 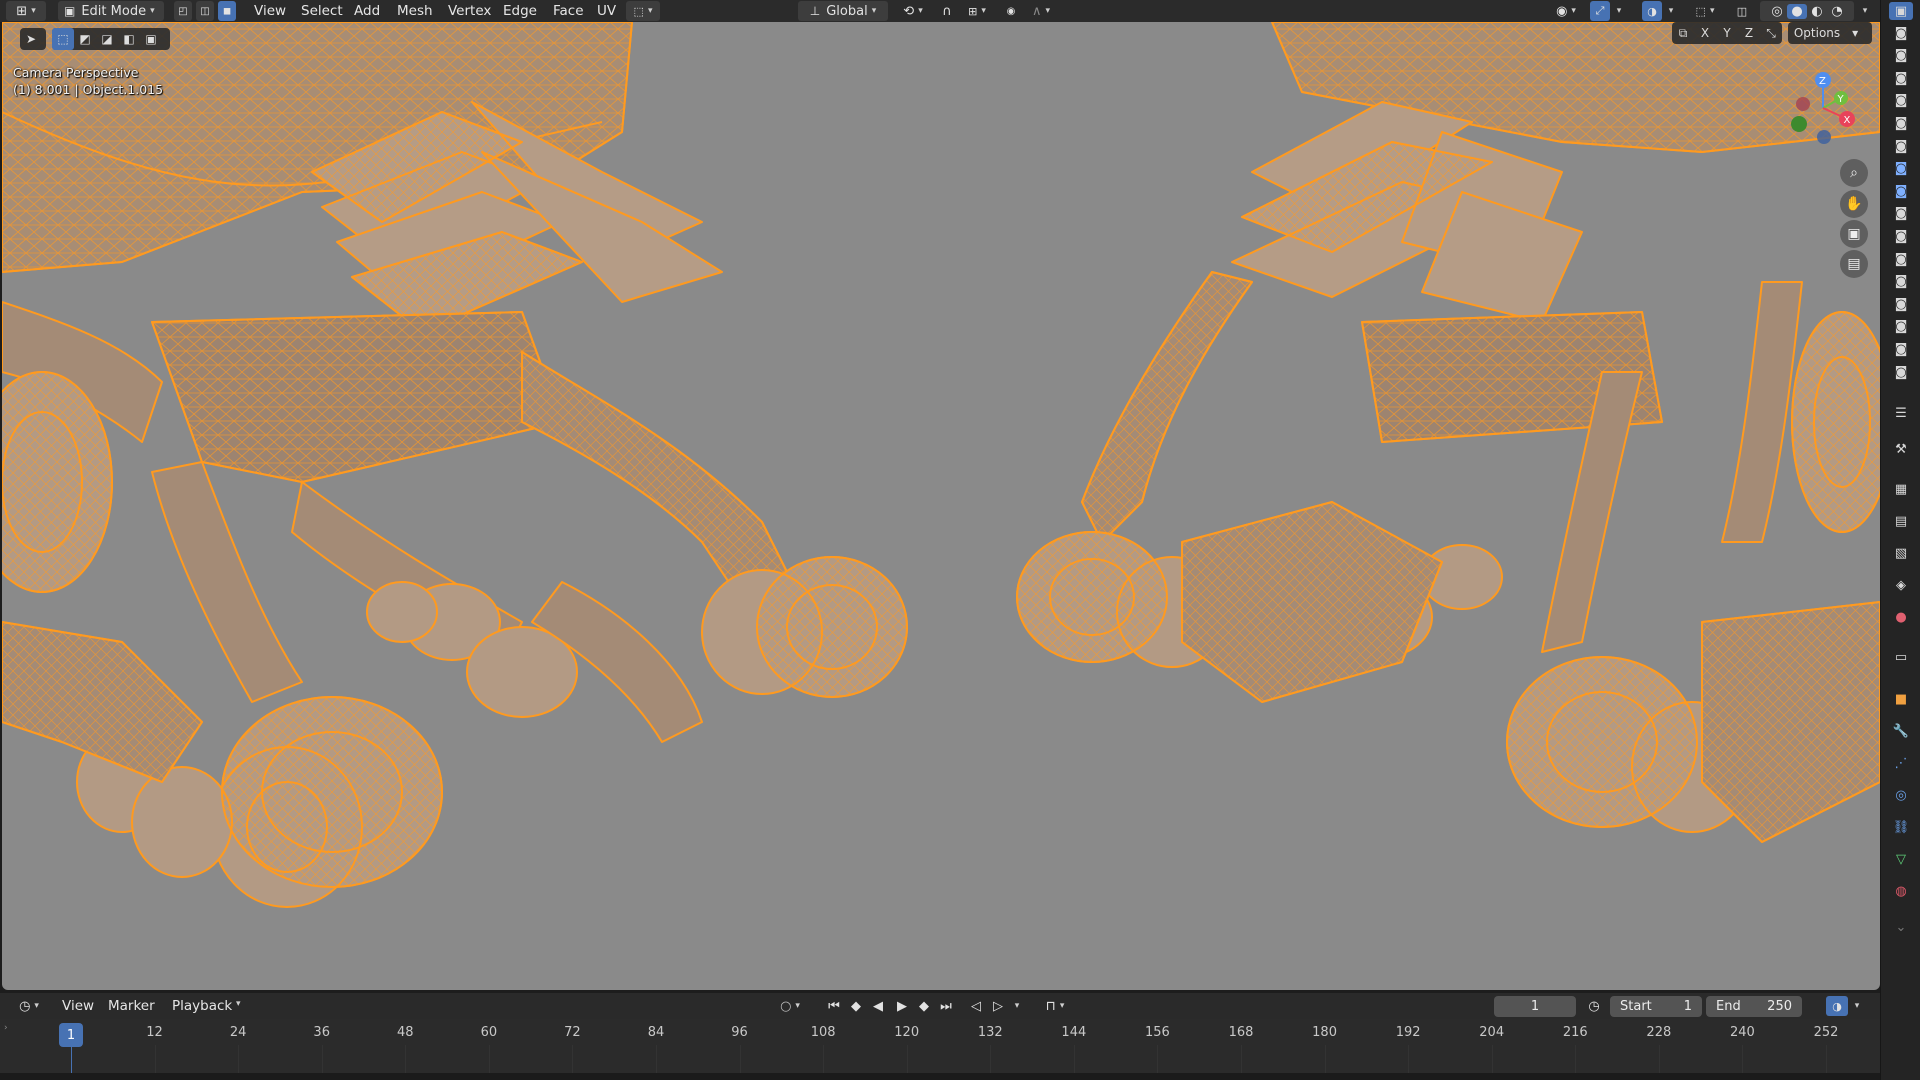 I want to click on vertex-select-button: ◰, so click(x=183, y=11).